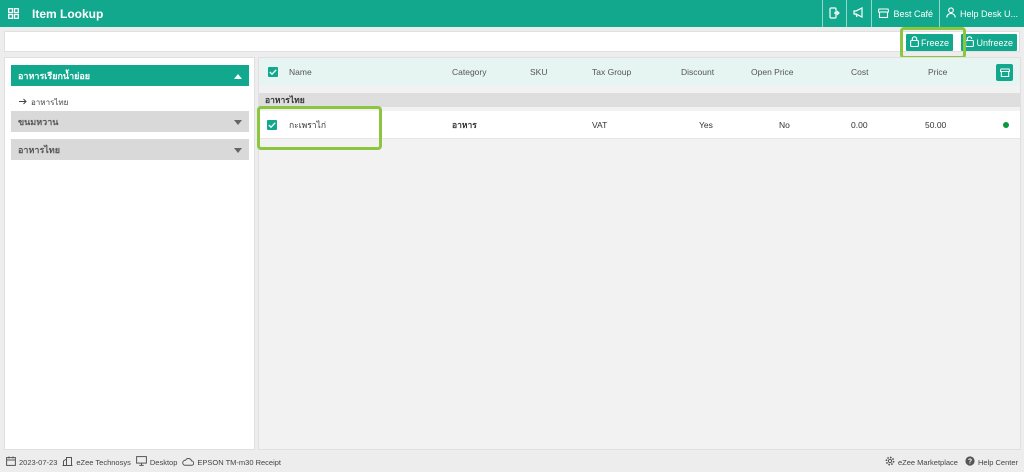  Describe the element at coordinates (884, 13) in the screenshot. I see `store-icon` at that location.